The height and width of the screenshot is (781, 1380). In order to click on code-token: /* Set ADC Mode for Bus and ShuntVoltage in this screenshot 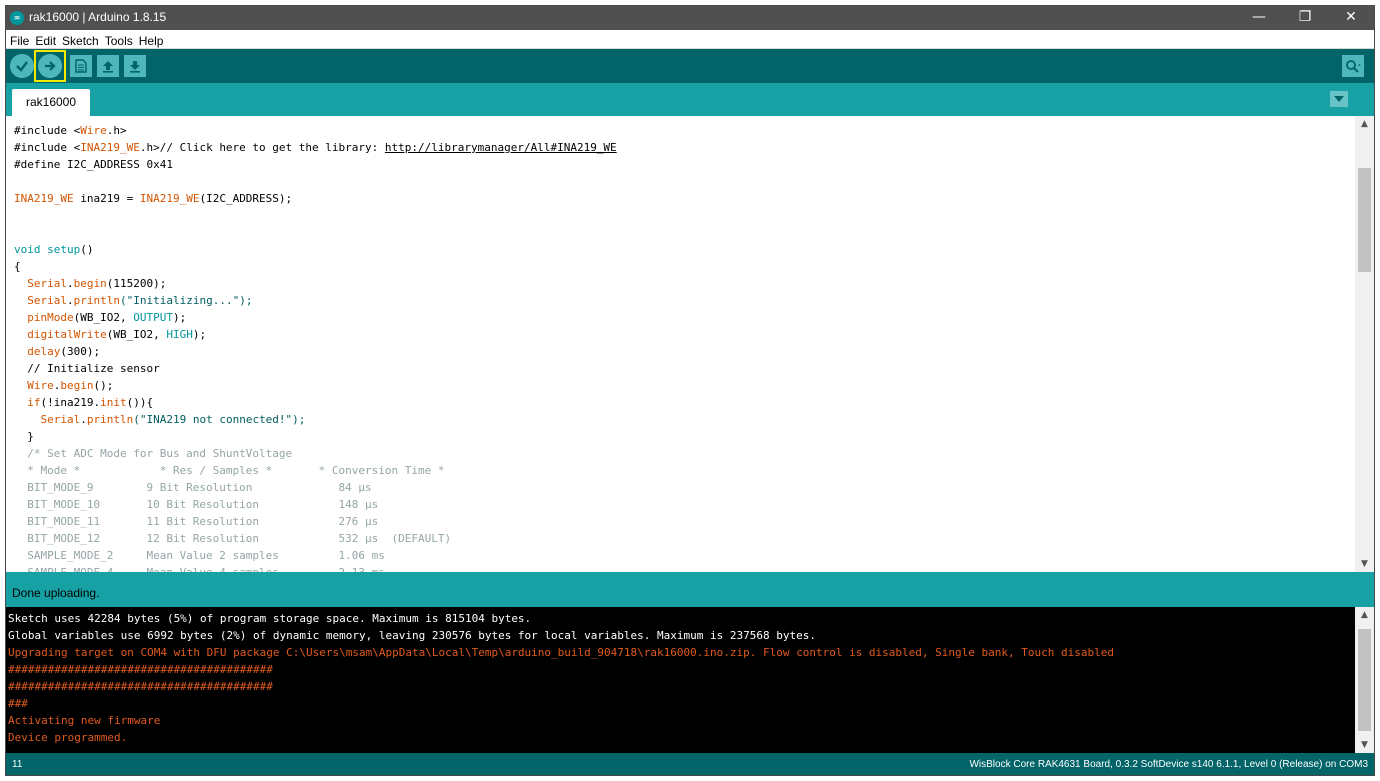, I will do `click(153, 453)`.